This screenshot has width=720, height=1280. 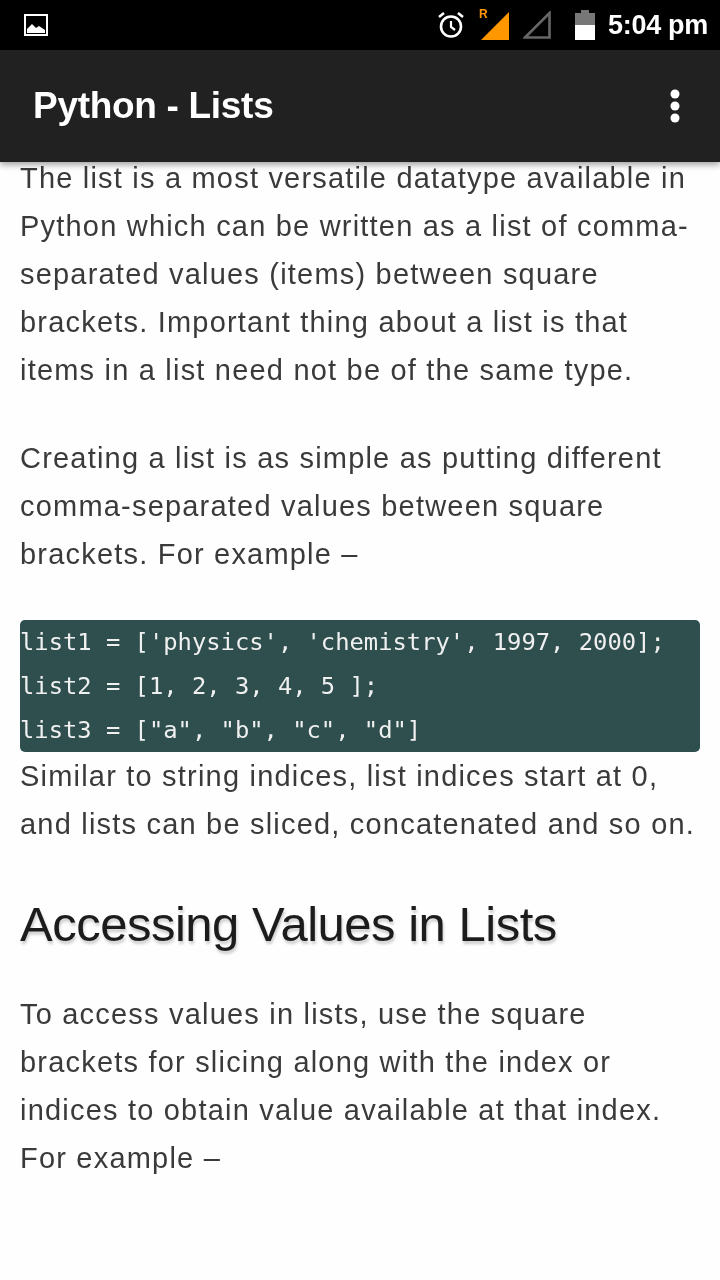 What do you see at coordinates (483, 14) in the screenshot?
I see `roaming-label: R` at bounding box center [483, 14].